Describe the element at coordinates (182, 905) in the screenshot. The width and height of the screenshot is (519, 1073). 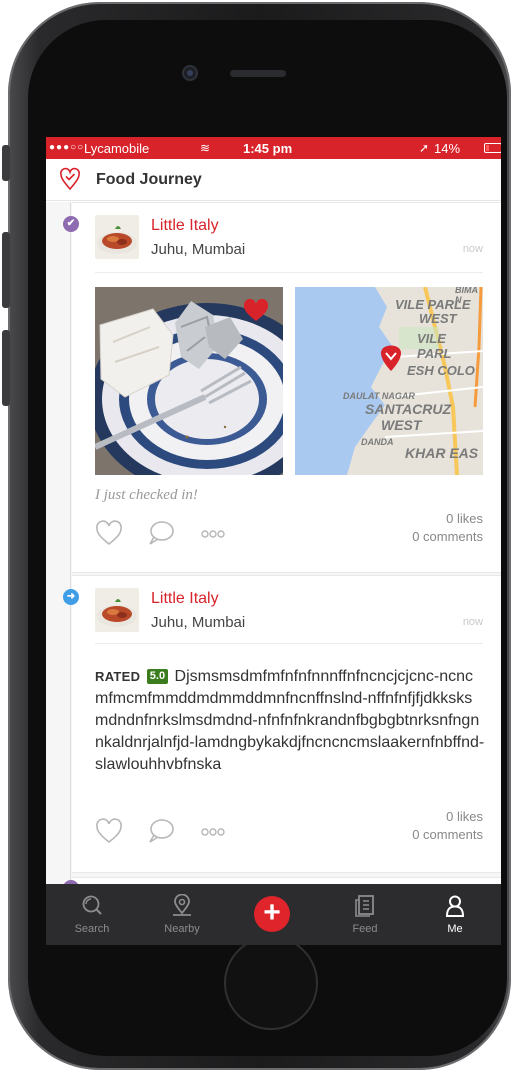
I see `location-pin-icon` at that location.